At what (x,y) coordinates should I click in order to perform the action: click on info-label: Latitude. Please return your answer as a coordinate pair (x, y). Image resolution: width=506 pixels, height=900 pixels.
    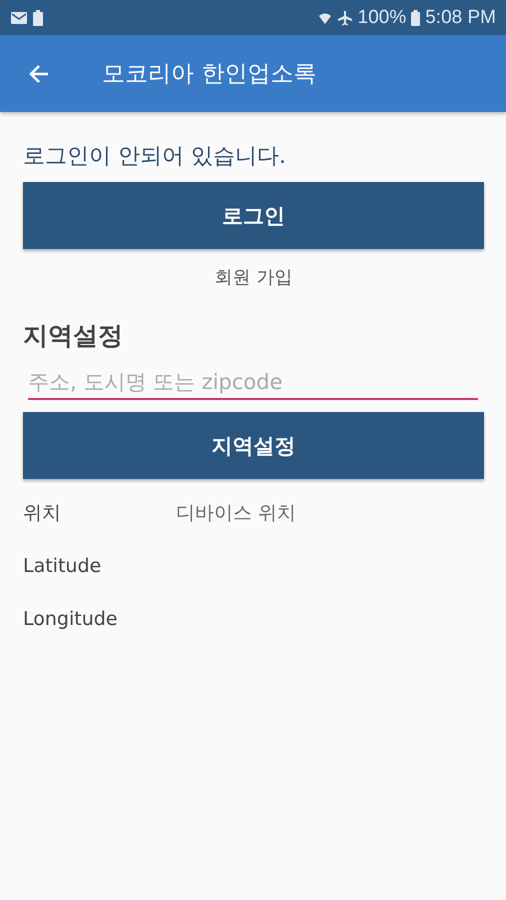
    Looking at the image, I should click on (62, 566).